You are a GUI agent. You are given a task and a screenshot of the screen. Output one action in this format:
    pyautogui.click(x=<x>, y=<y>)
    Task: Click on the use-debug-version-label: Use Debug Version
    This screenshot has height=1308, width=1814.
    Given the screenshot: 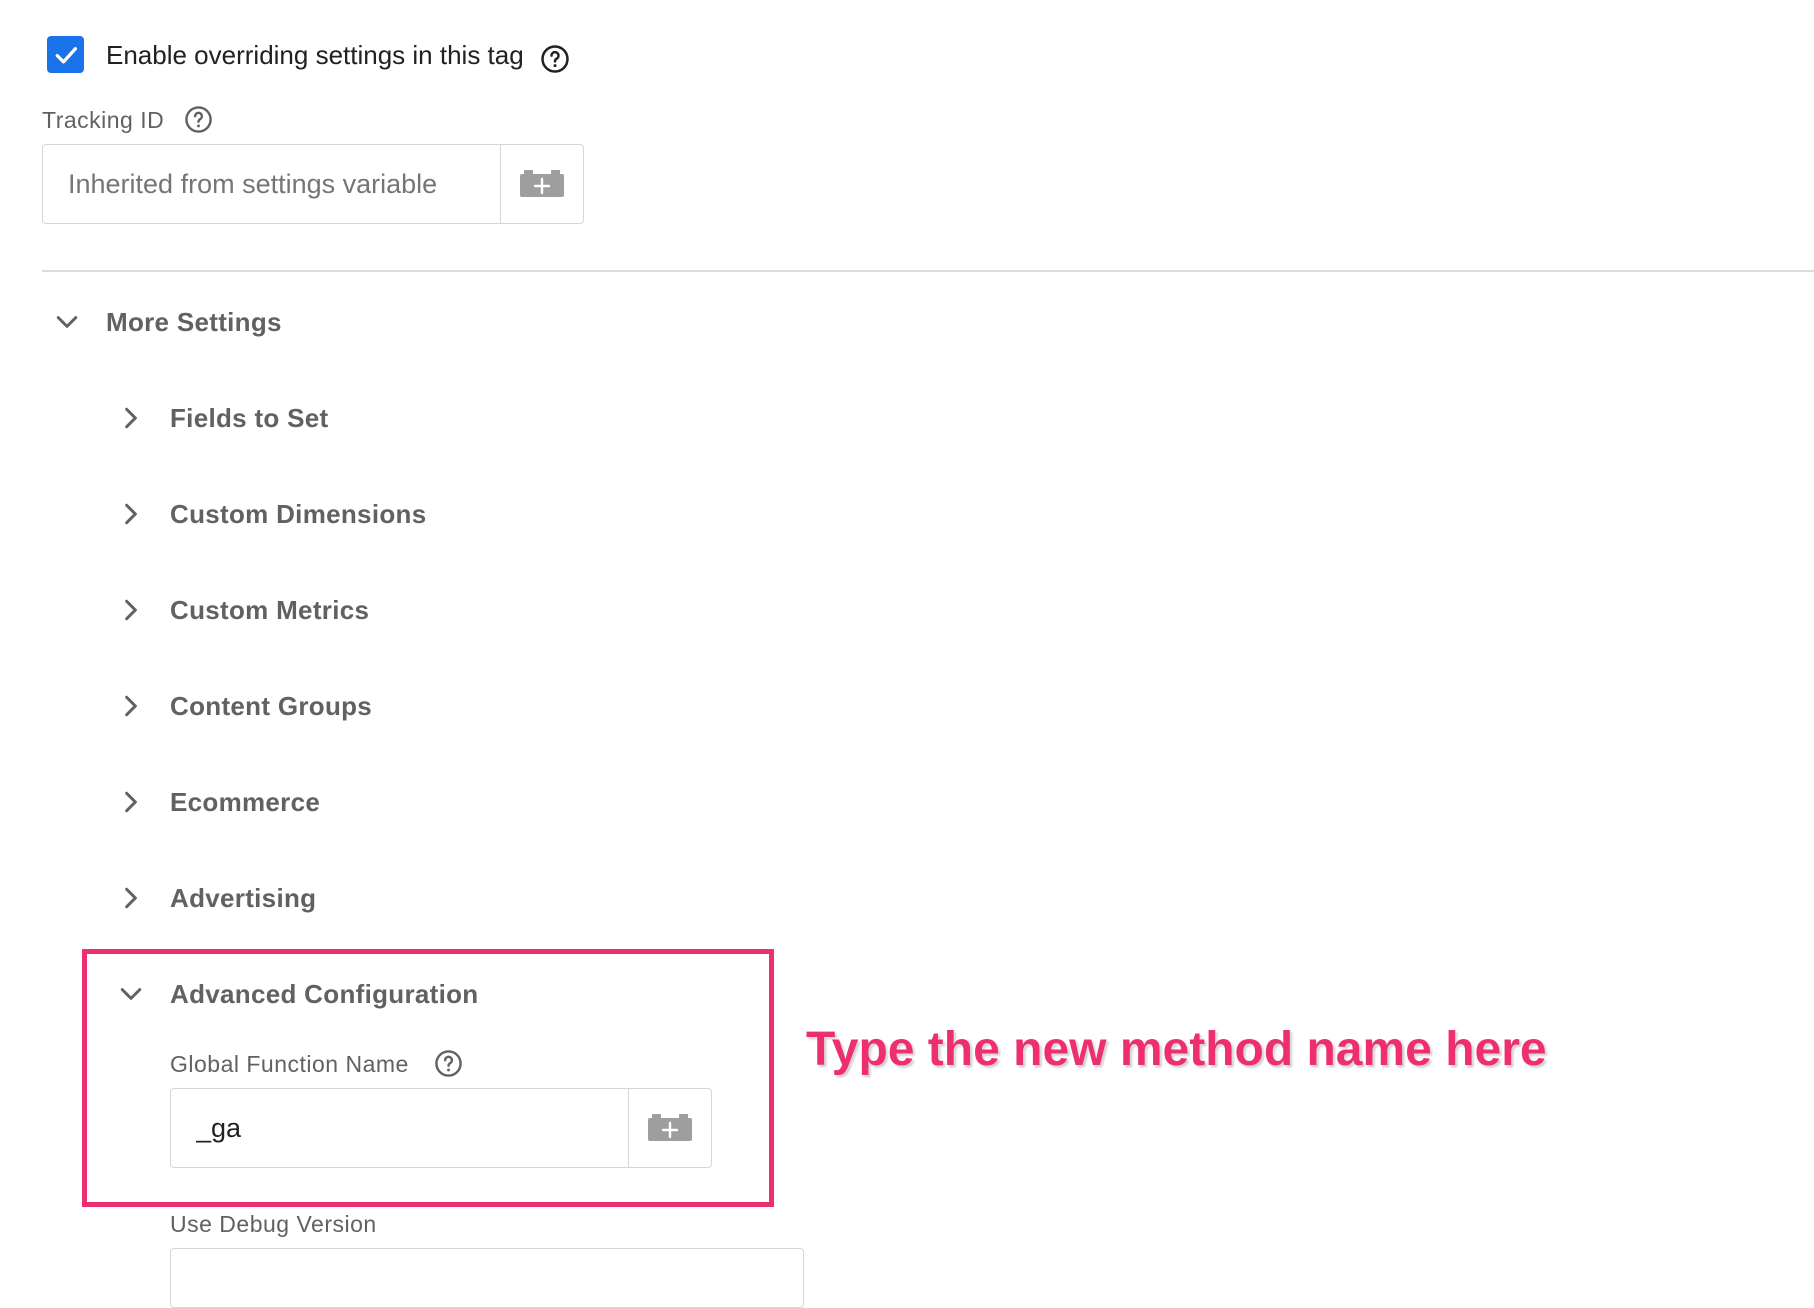 What is the action you would take?
    pyautogui.click(x=273, y=1224)
    